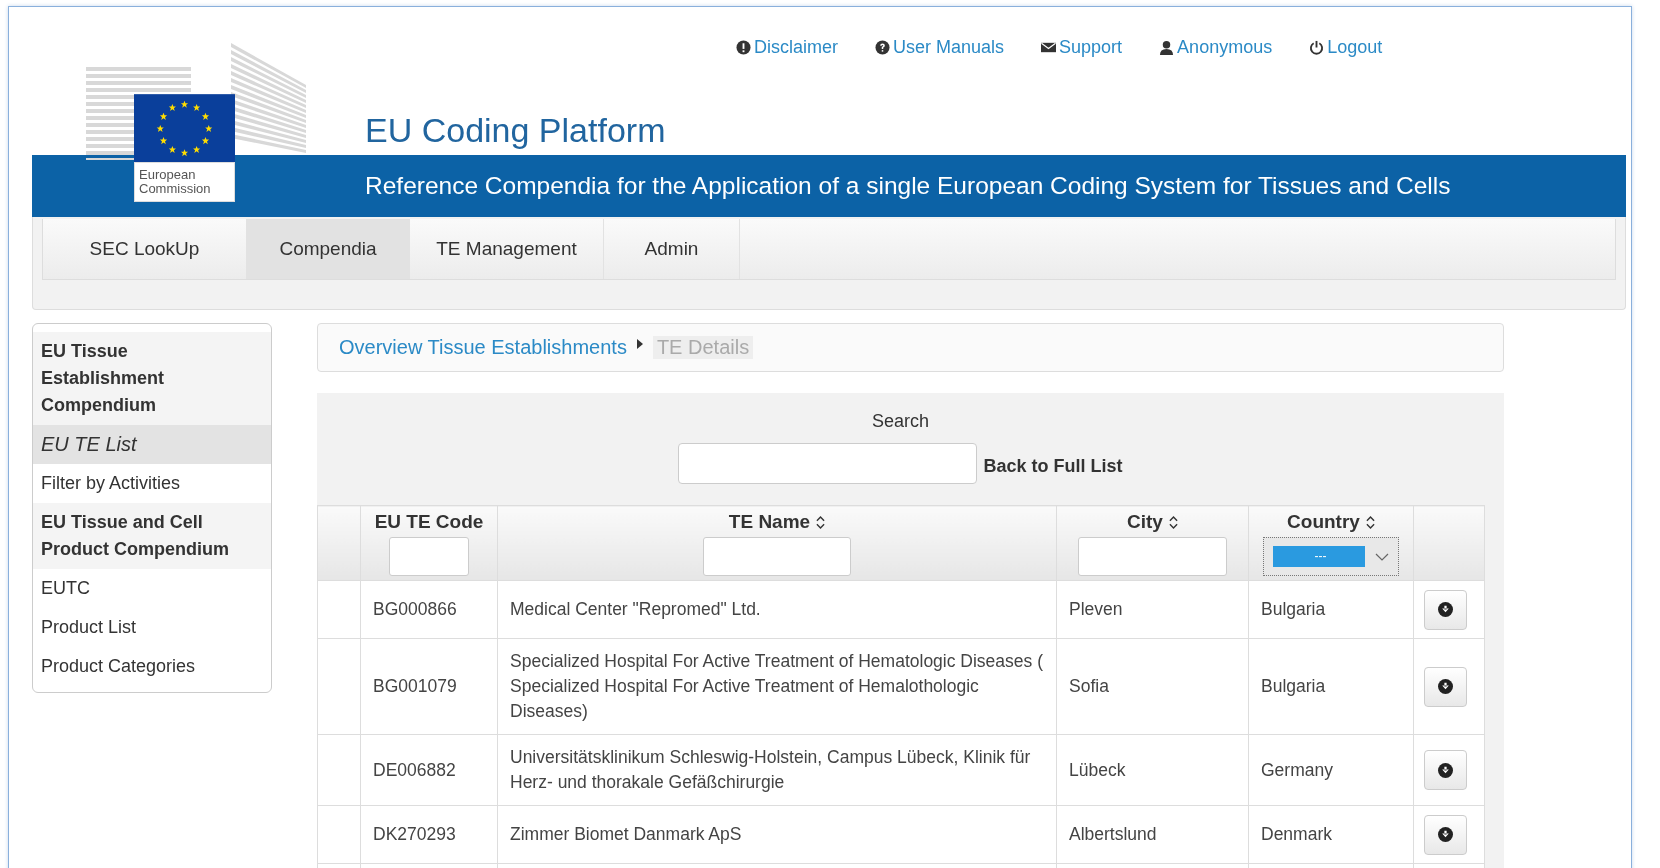 The image size is (1660, 868). Describe the element at coordinates (777, 834) in the screenshot. I see `table-cell: Zimmer Biomet Danmark ApS` at that location.